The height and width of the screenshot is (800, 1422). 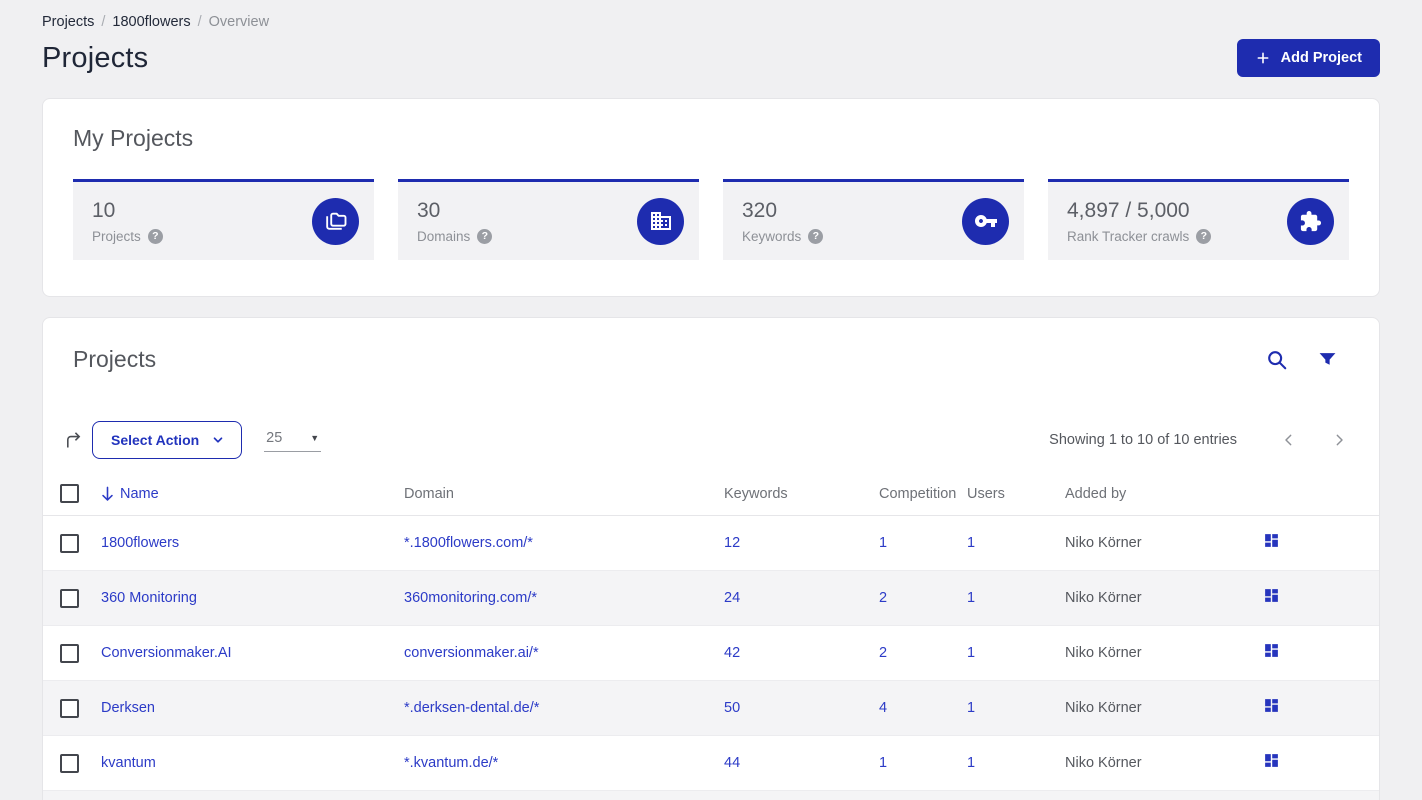 What do you see at coordinates (732, 763) in the screenshot?
I see `project-keywords-value: 44` at bounding box center [732, 763].